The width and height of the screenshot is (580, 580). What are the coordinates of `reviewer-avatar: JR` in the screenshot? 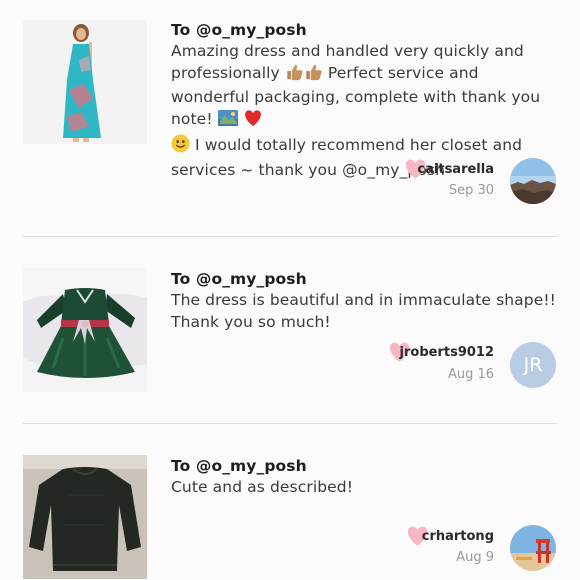 It's located at (533, 365).